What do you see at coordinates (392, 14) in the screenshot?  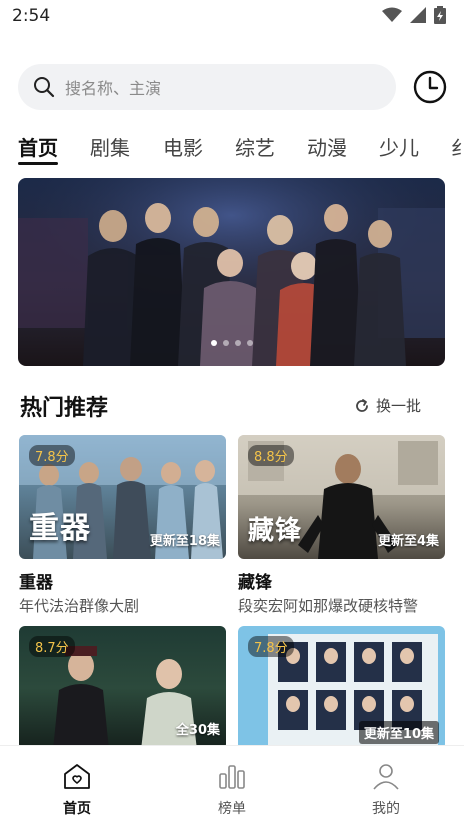 I see `wifi-icon` at bounding box center [392, 14].